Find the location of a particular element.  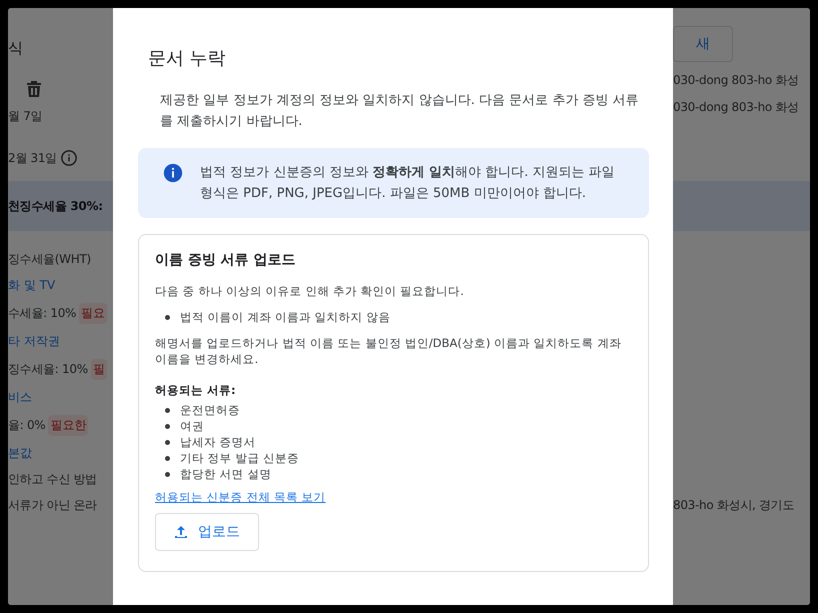

rate-text: 징수세율: 10% is located at coordinates (48, 369).